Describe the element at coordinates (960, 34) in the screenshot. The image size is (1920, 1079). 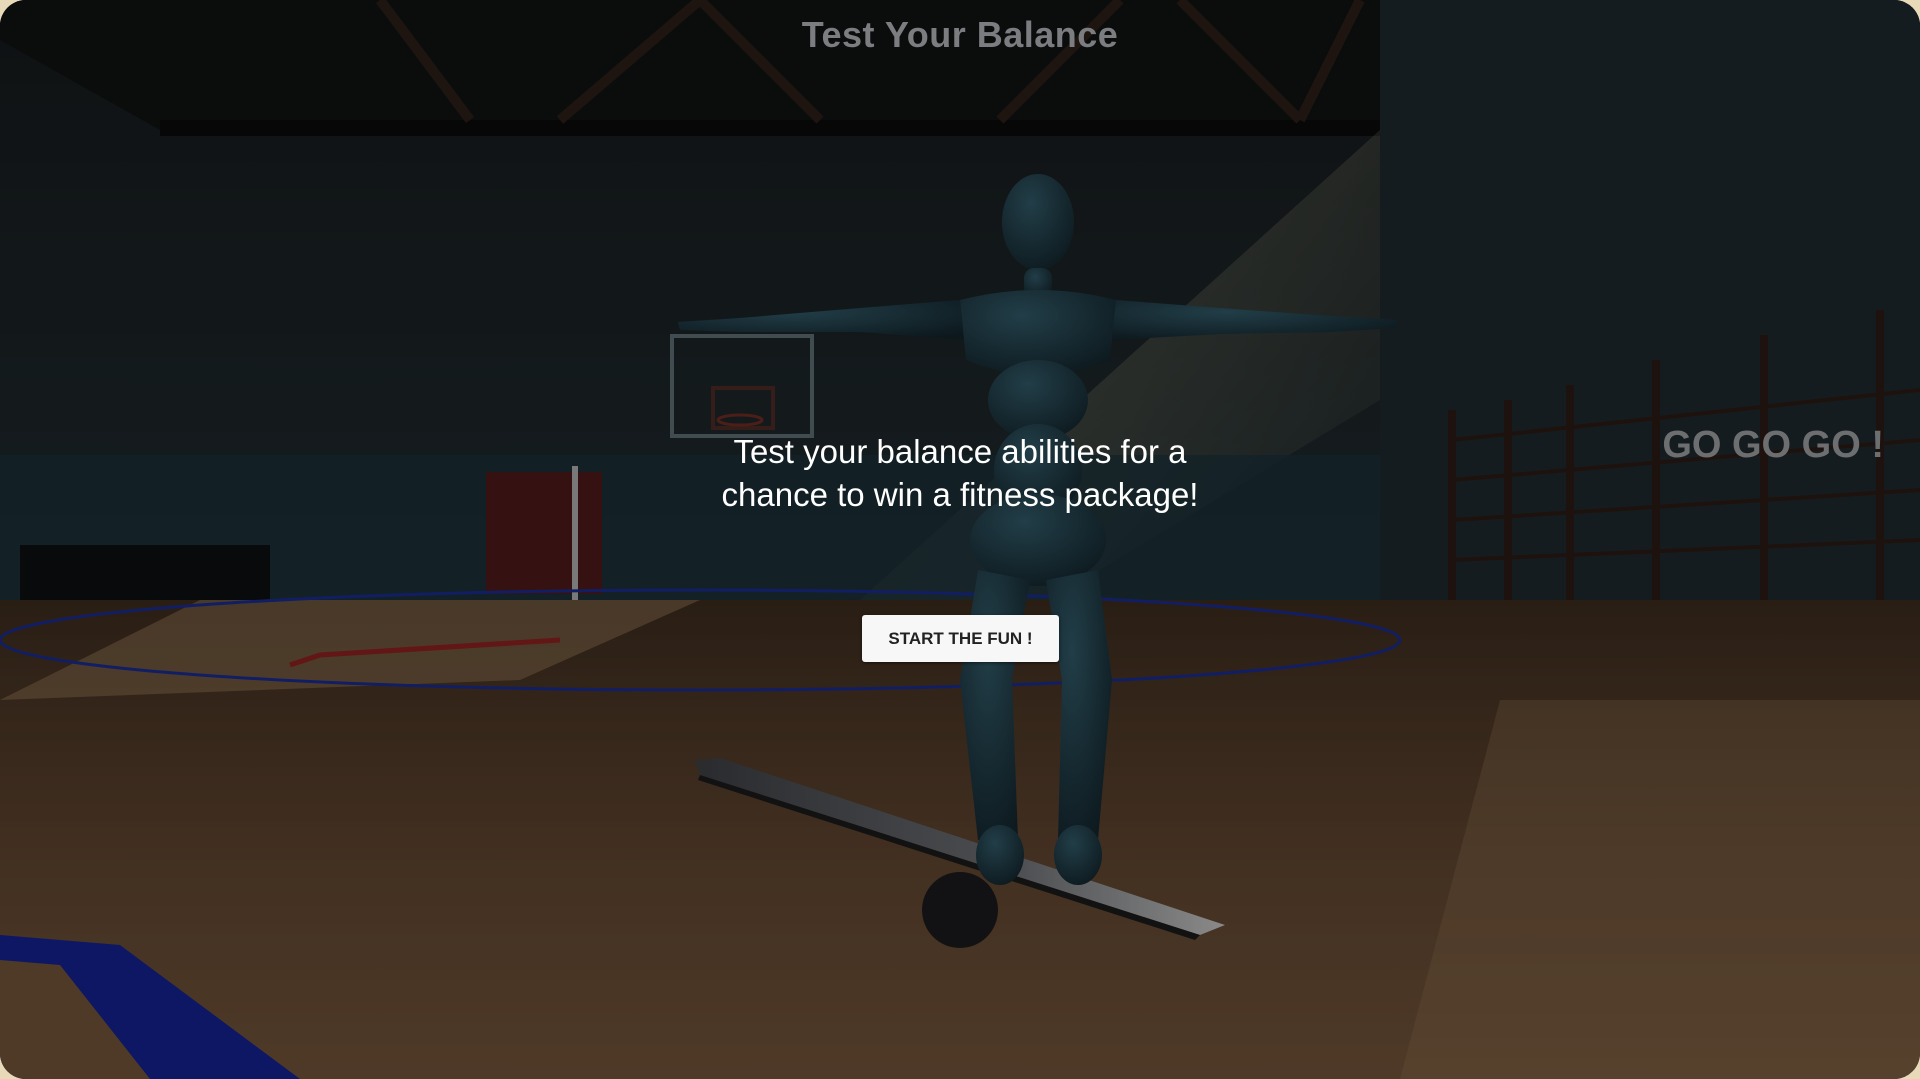
I see `game-title: Test Your Balance` at that location.